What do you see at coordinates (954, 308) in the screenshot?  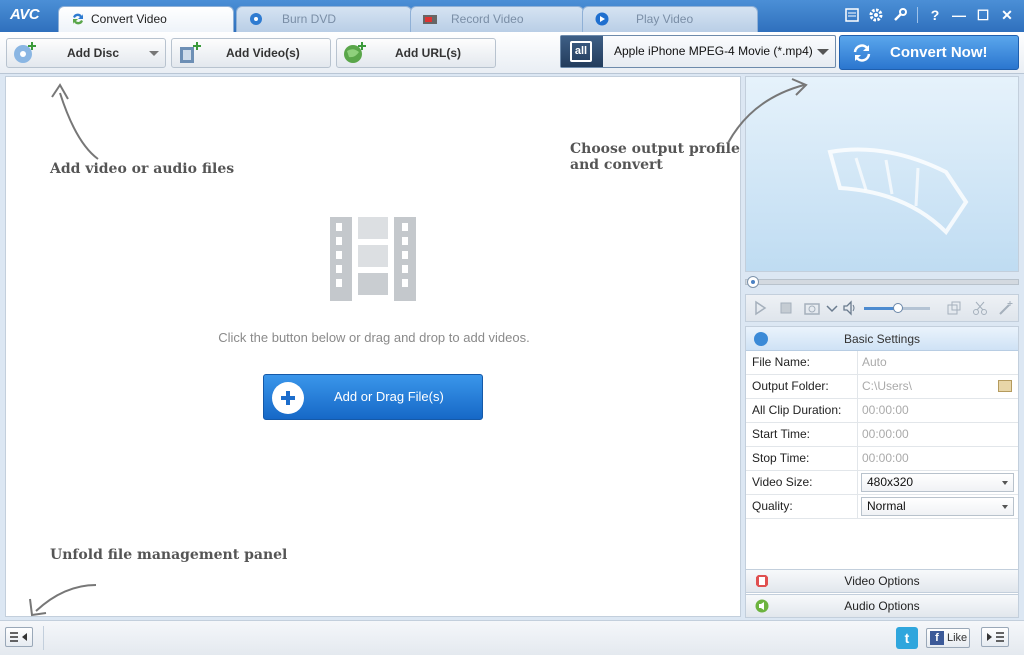 I see `merge-icon` at bounding box center [954, 308].